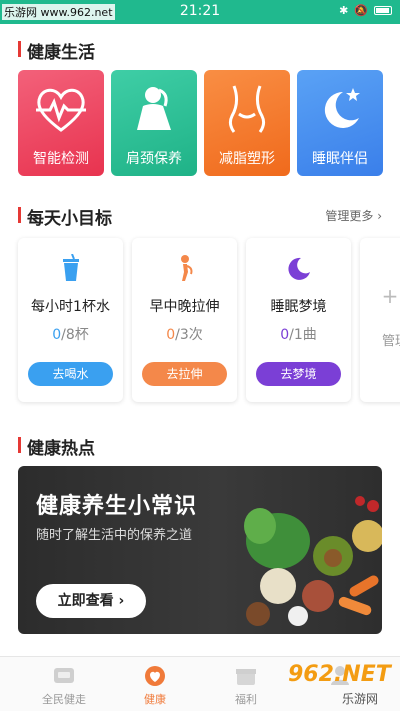  Describe the element at coordinates (114, 535) in the screenshot. I see `banner-subtitle: 随时了解生活中的保养之道` at that location.